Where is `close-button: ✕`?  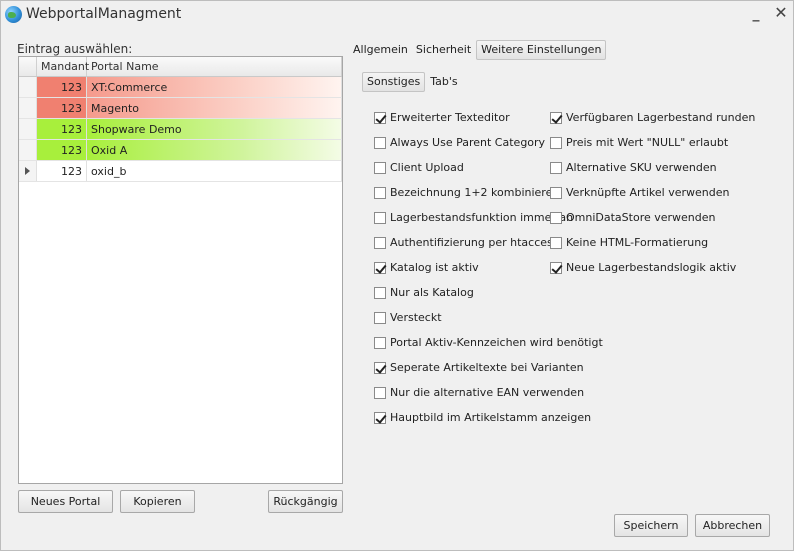 close-button: ✕ is located at coordinates (781, 13).